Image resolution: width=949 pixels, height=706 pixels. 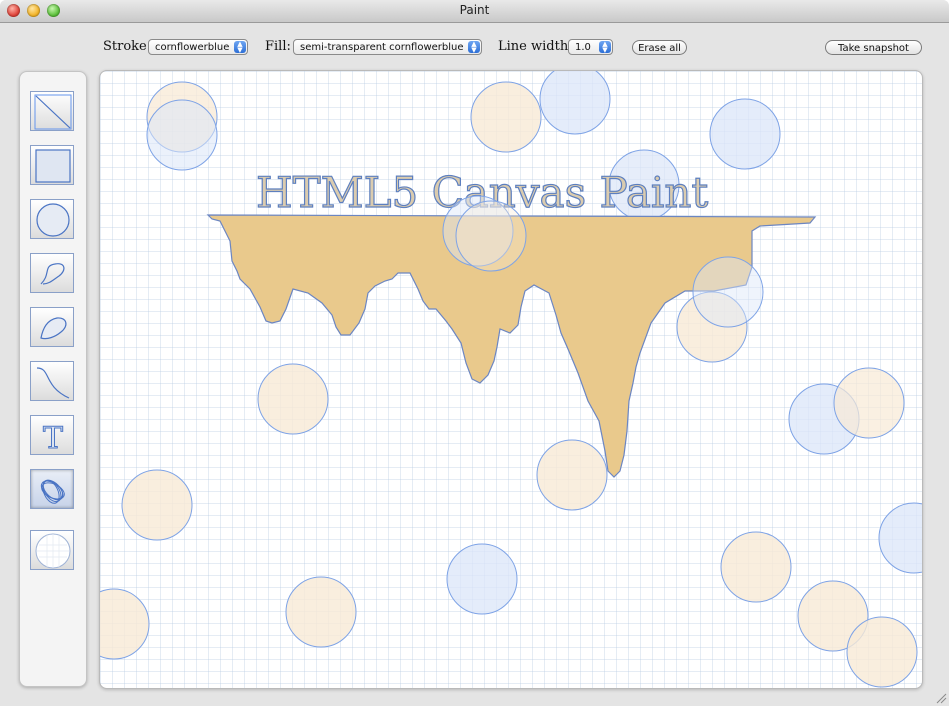 I want to click on stroke-select: cornflowerblue ▲ ▼, so click(x=198, y=47).